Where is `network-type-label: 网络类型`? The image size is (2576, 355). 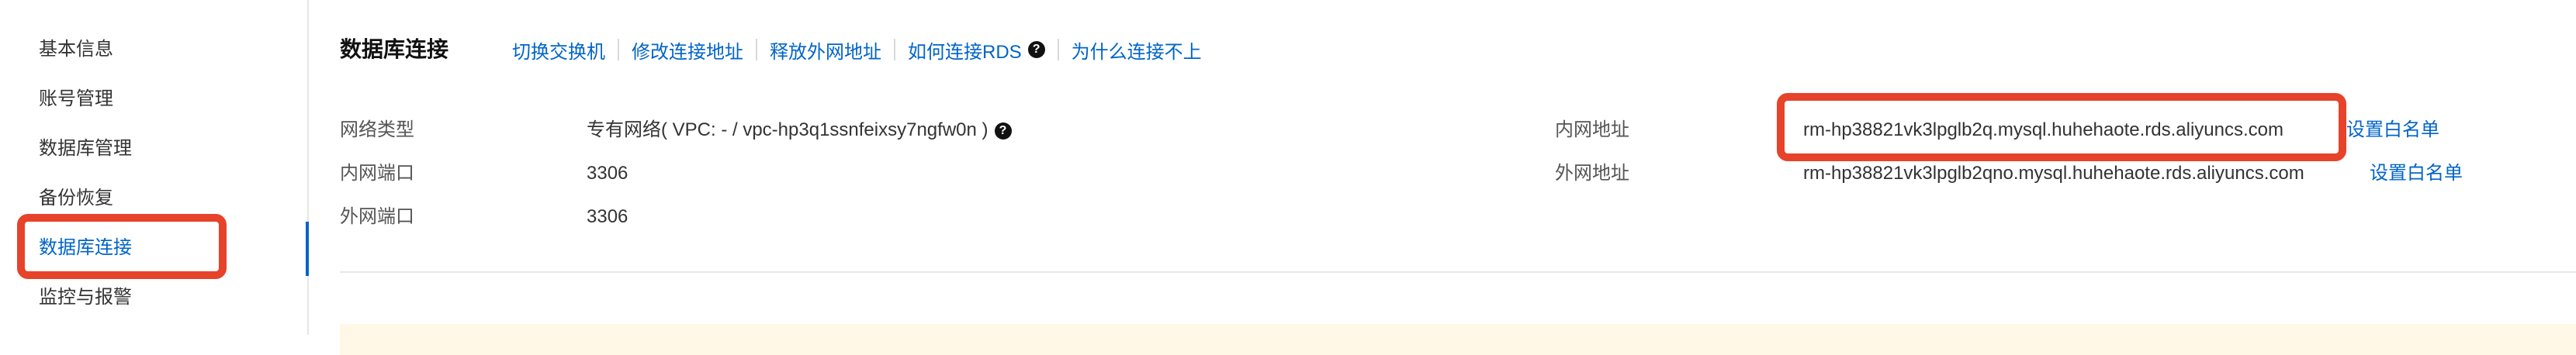
network-type-label: 网络类型 is located at coordinates (377, 129).